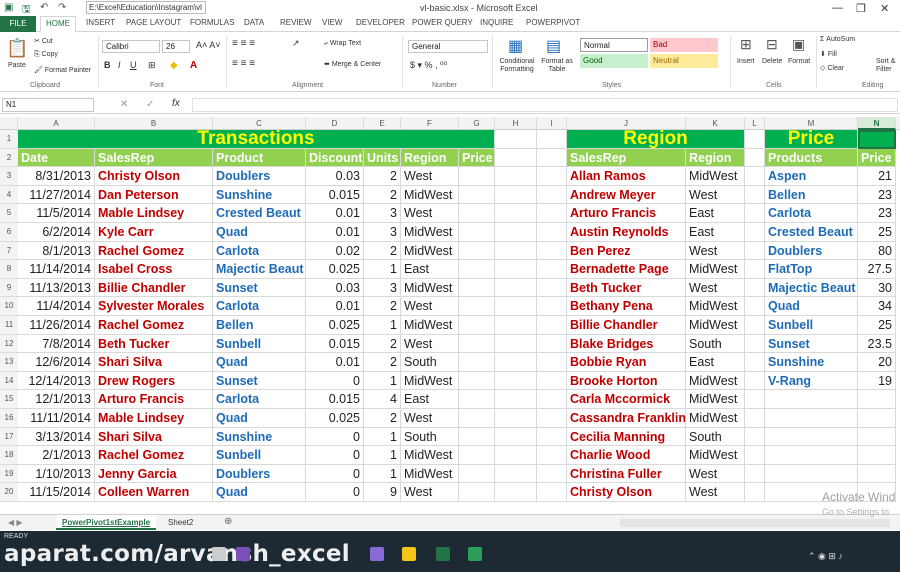  What do you see at coordinates (9, 251) in the screenshot?
I see `row-header: 7` at bounding box center [9, 251].